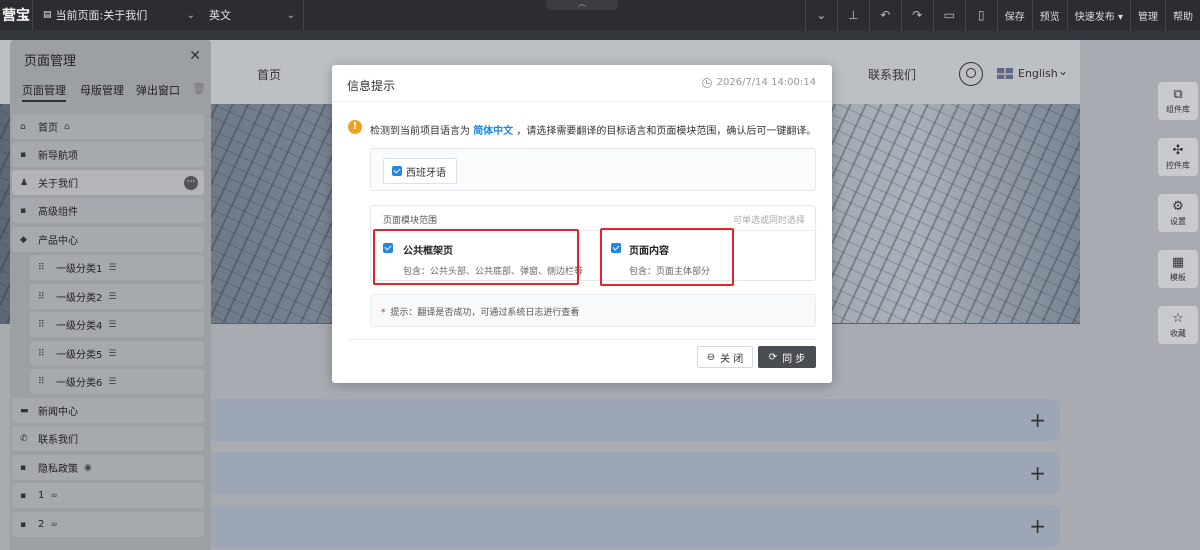 Image resolution: width=1200 pixels, height=550 pixels. What do you see at coordinates (108, 182) in the screenshot?
I see `page-item-about: ♟ 关于我们 ···` at bounding box center [108, 182].